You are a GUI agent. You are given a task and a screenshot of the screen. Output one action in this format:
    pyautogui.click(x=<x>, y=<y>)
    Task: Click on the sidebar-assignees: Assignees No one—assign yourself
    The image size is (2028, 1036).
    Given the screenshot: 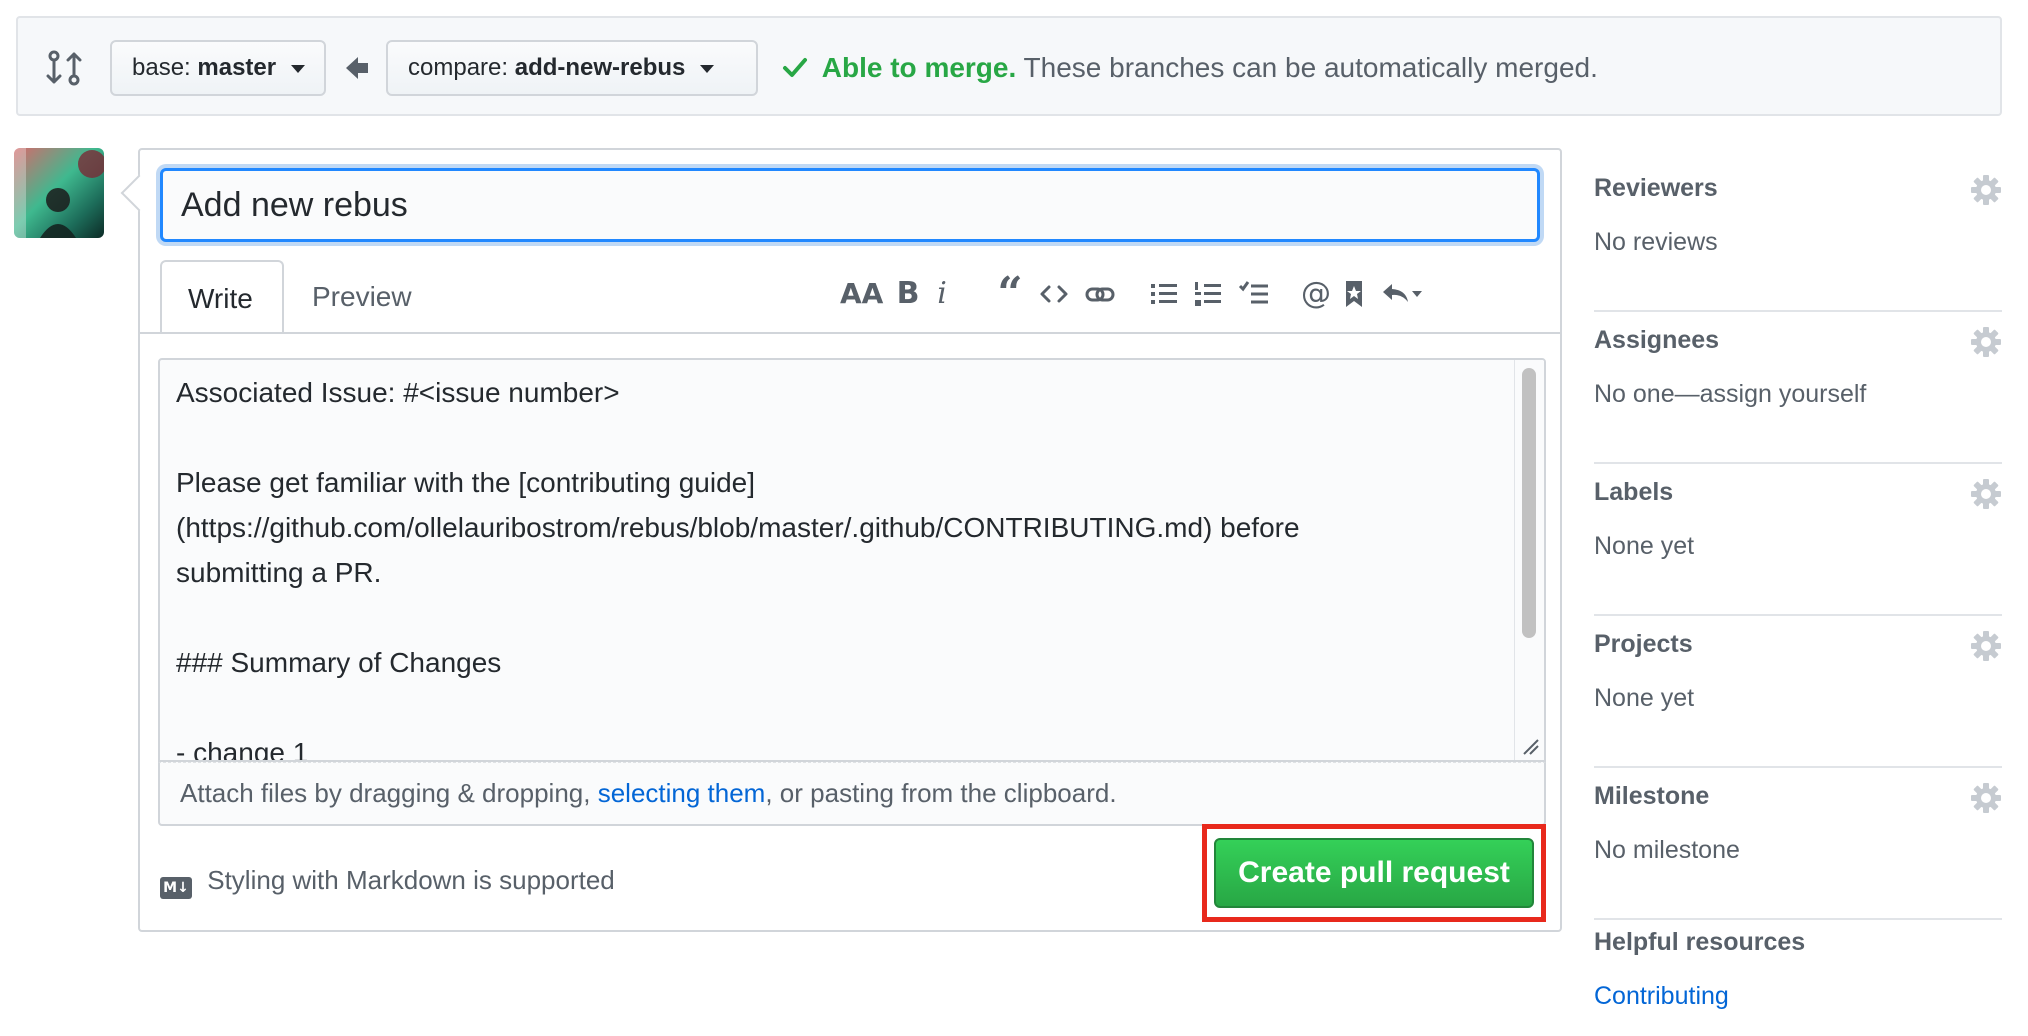 What is the action you would take?
    pyautogui.click(x=1798, y=388)
    